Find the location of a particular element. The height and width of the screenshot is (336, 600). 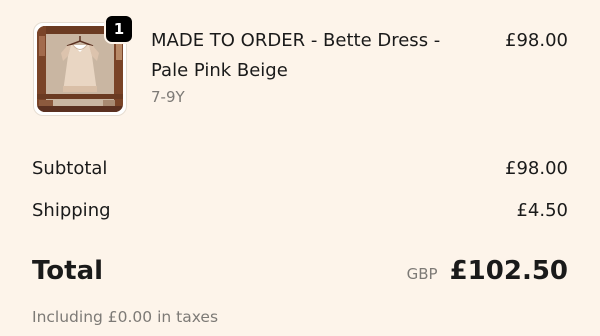

subtotal-value: £98.00 is located at coordinates (536, 168).